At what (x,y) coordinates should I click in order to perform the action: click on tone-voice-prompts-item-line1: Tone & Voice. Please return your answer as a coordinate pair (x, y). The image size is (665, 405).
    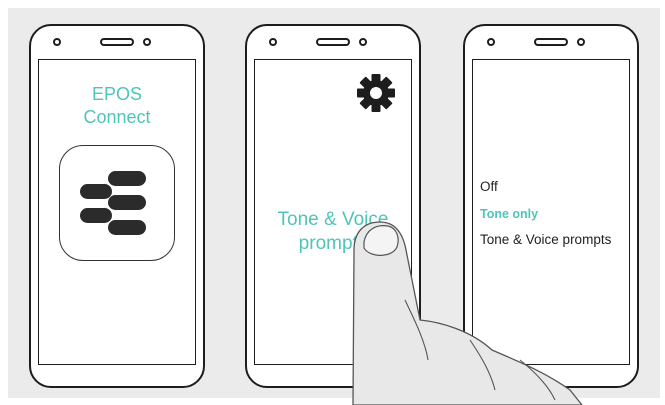
    Looking at the image, I should click on (333, 219).